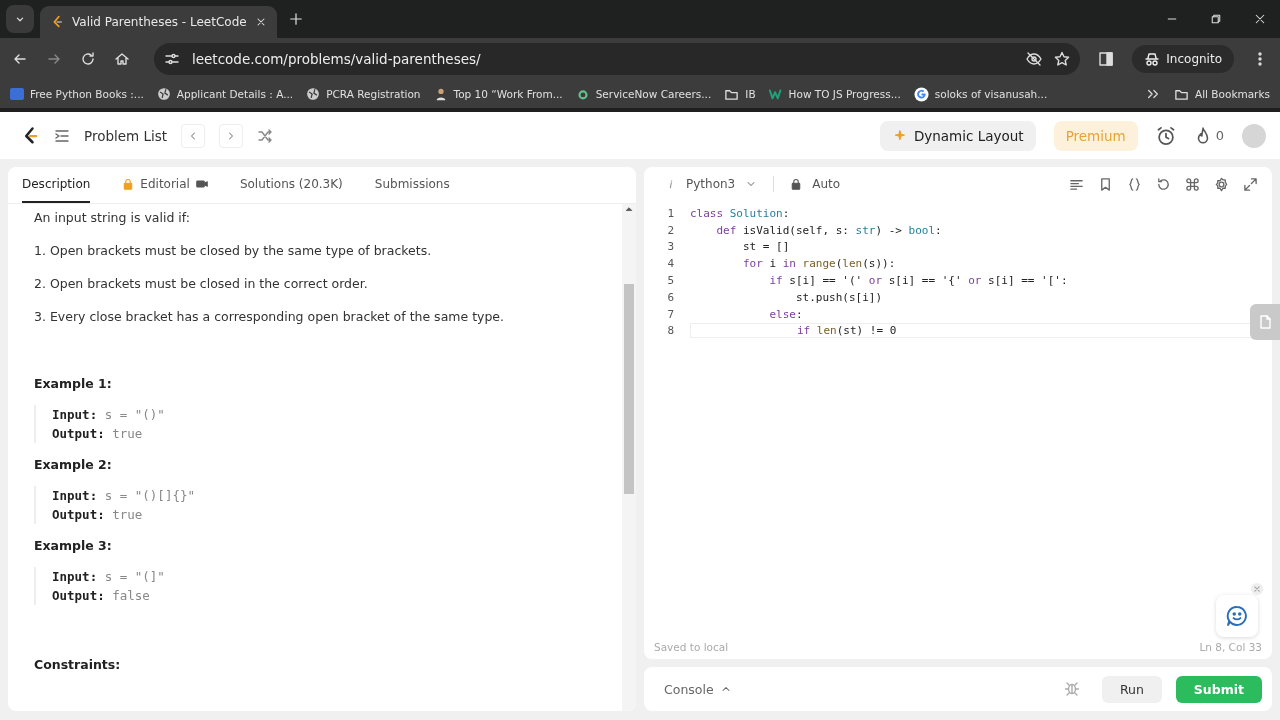  I want to click on book-badge-icon, so click(17, 94).